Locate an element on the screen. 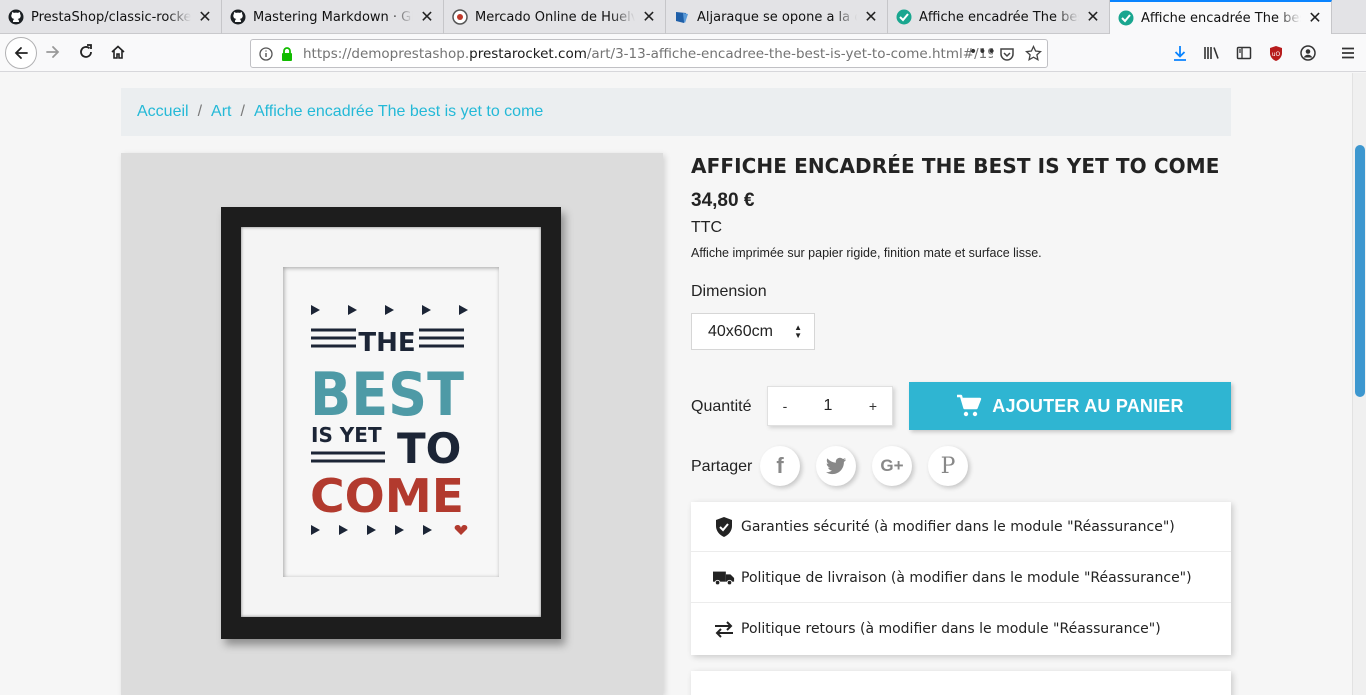  poster-line-3b: TO is located at coordinates (429, 448).